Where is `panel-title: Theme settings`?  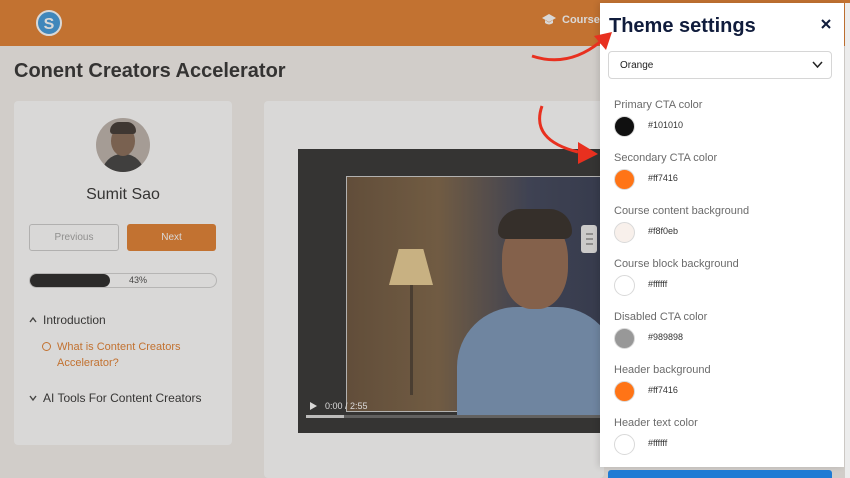
panel-title: Theme settings is located at coordinates (682, 26).